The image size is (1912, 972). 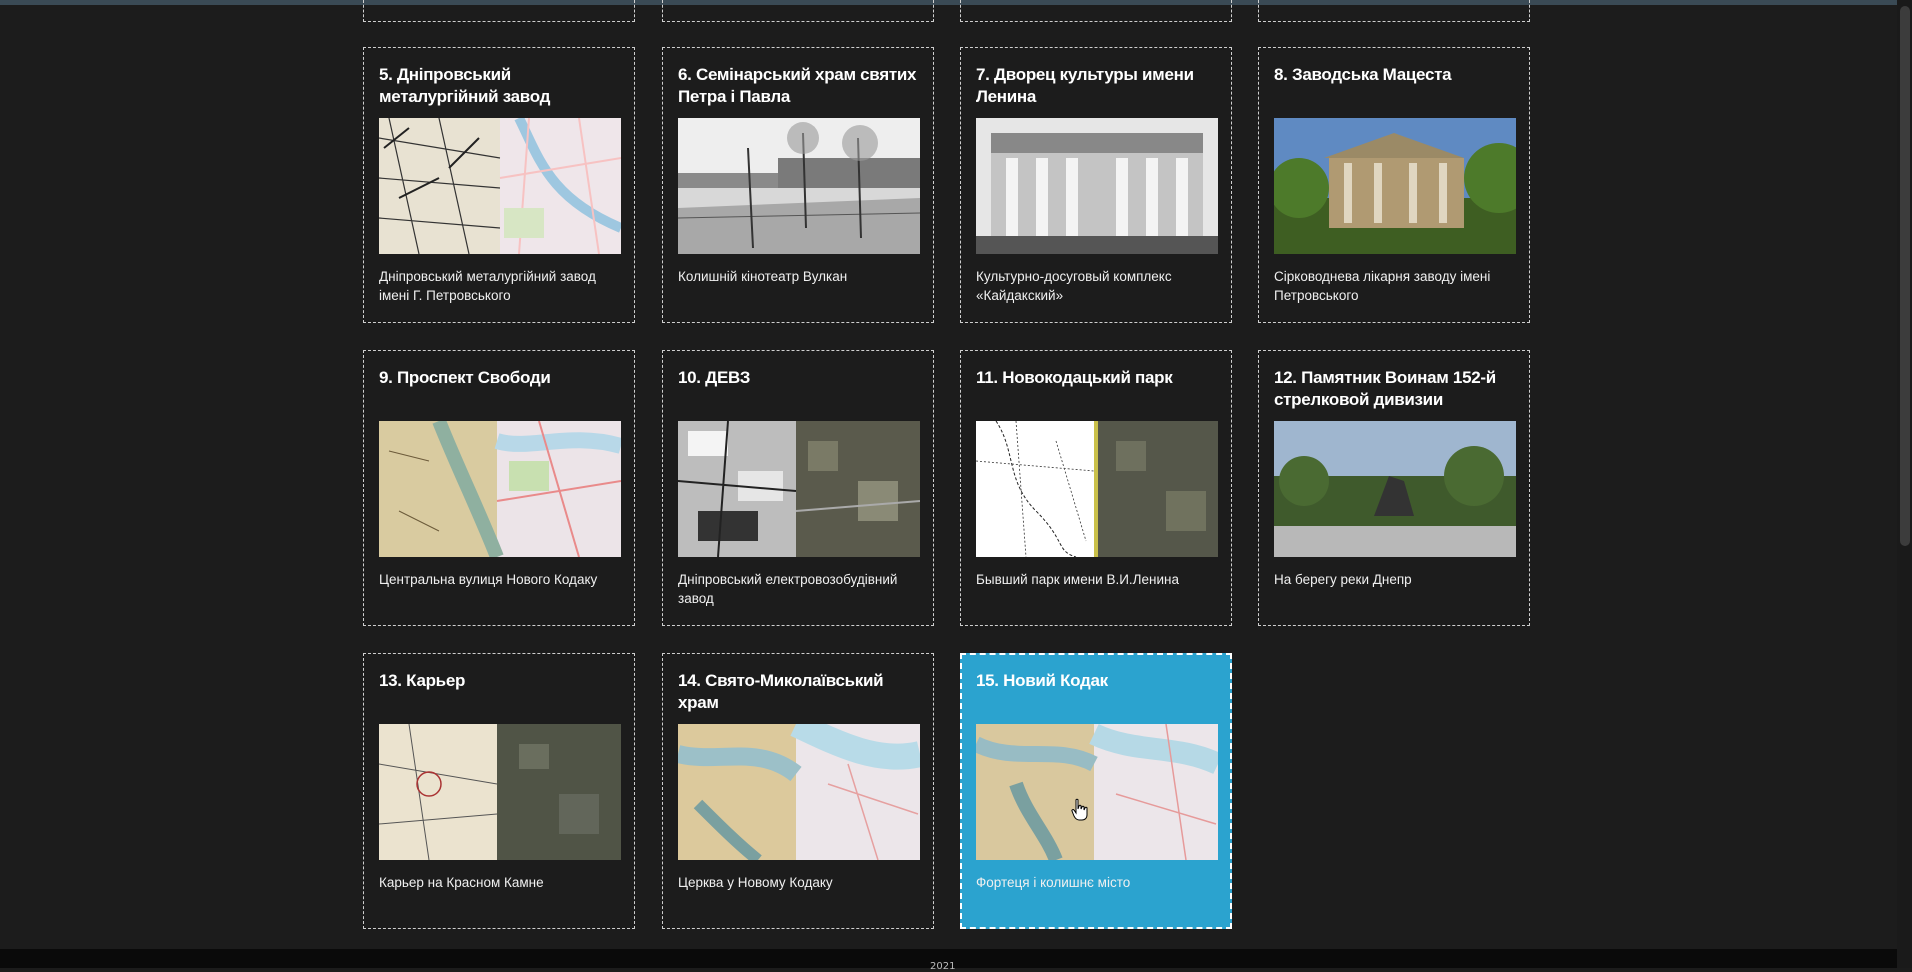 I want to click on old-photo-street, so click(x=799, y=186).